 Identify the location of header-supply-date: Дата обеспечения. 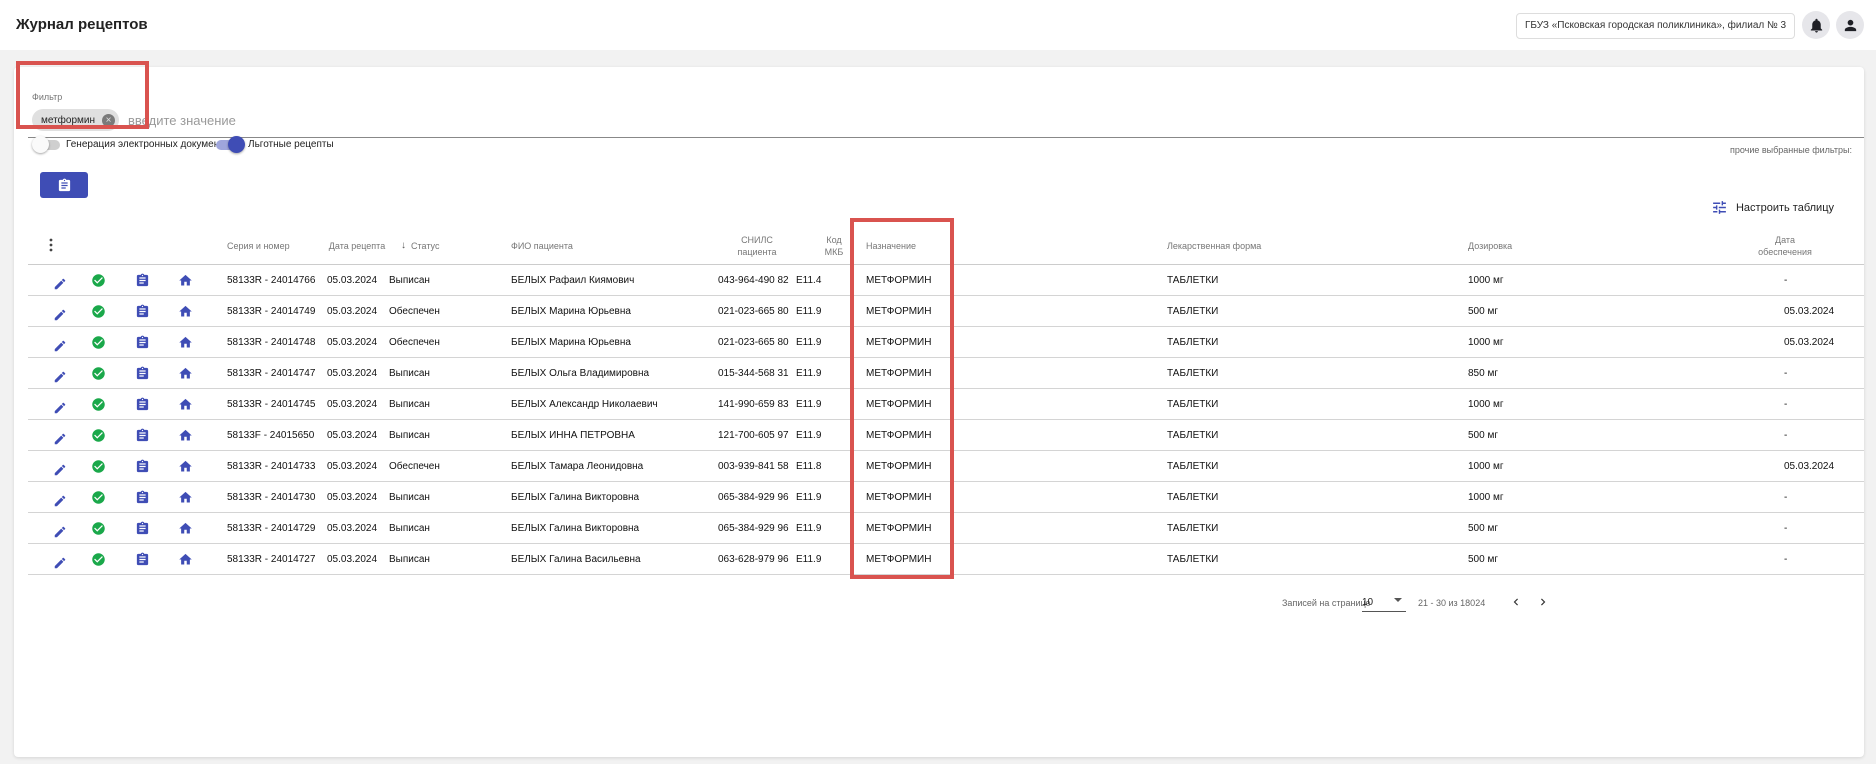
(1785, 246).